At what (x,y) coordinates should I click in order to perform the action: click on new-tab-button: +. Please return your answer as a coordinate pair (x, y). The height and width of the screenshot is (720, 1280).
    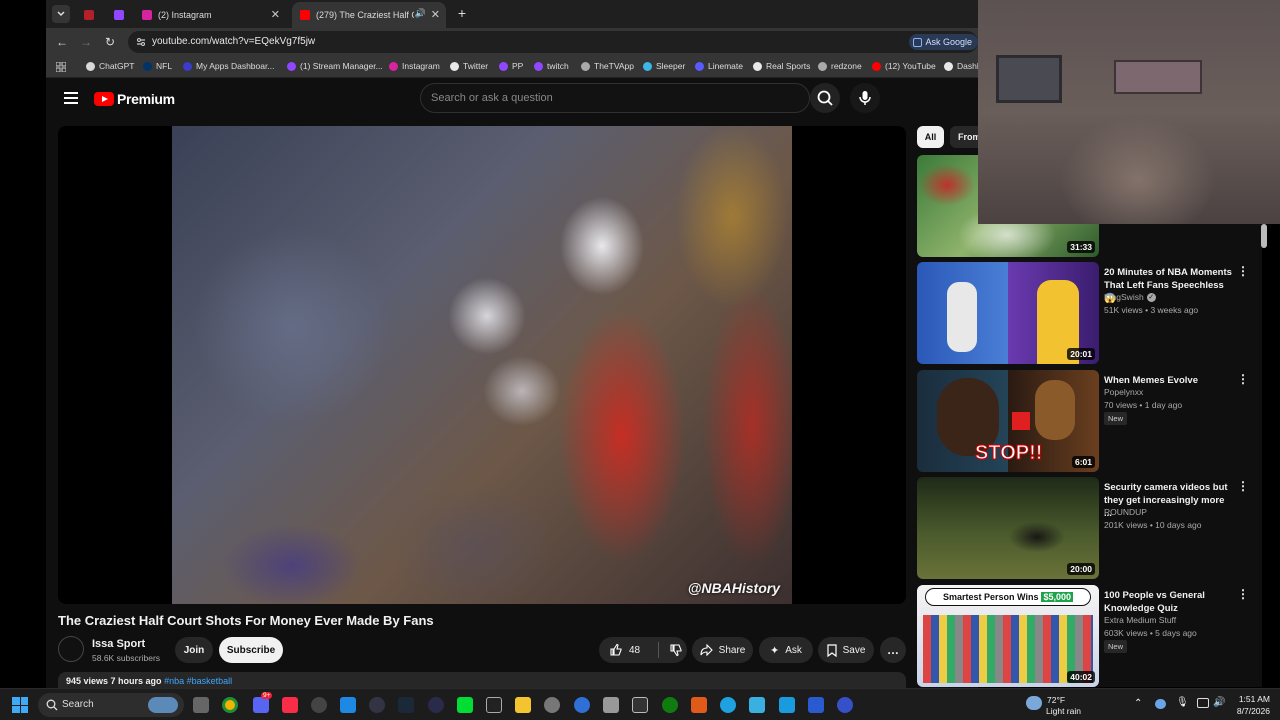
    Looking at the image, I should click on (462, 13).